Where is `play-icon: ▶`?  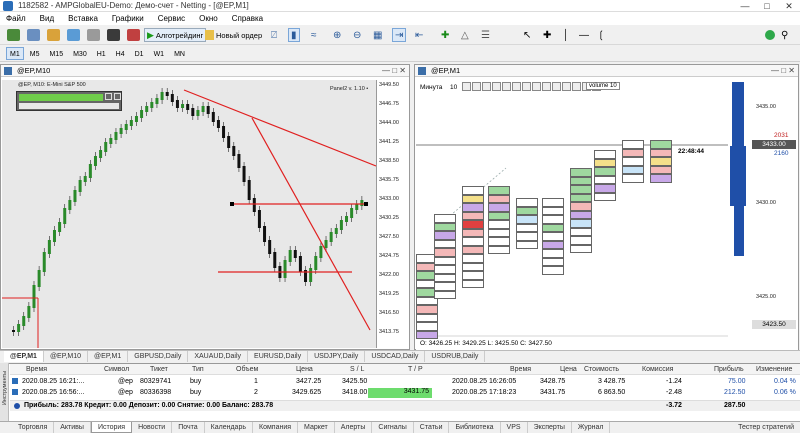
play-icon: ▶ is located at coordinates (150, 34).